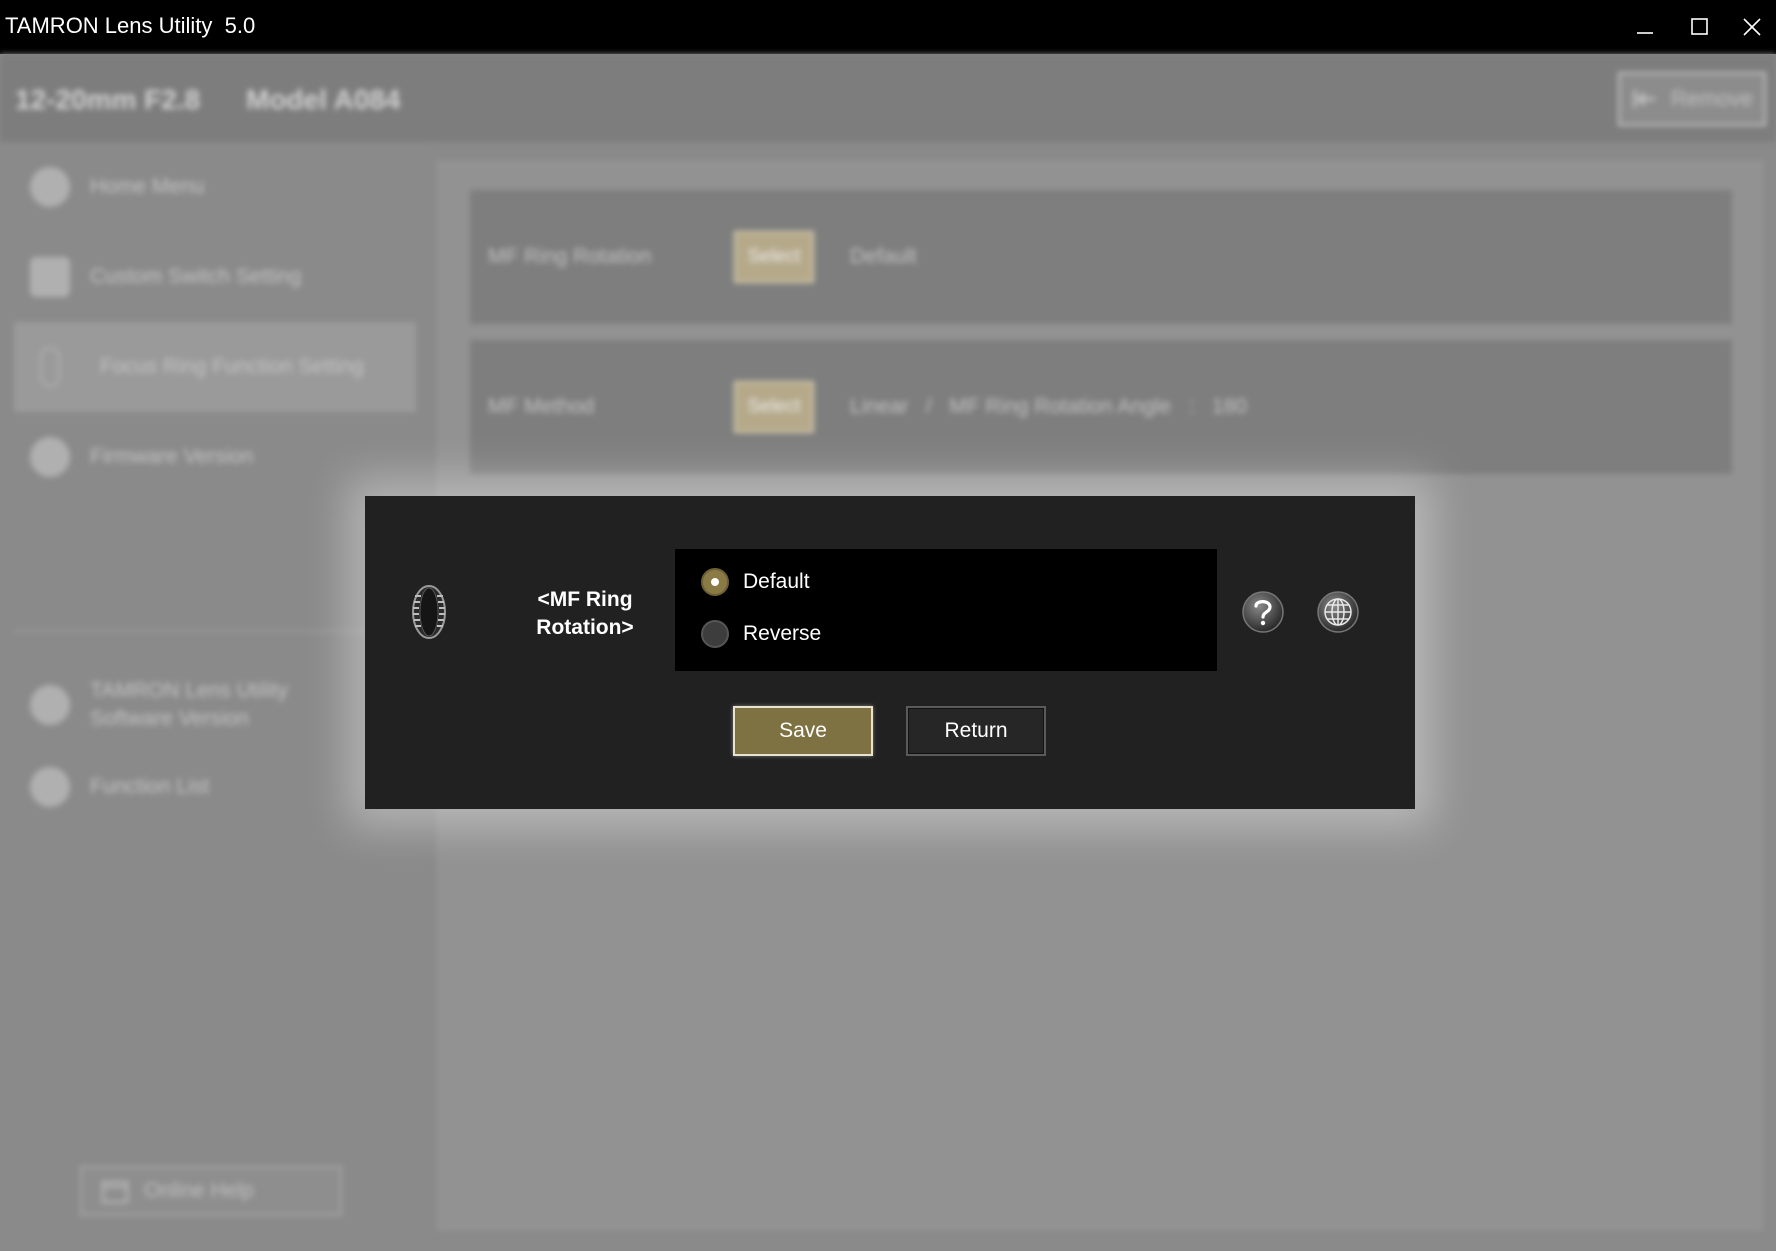  What do you see at coordinates (172, 456) in the screenshot?
I see `sidebar-item-label: Firmware Version` at bounding box center [172, 456].